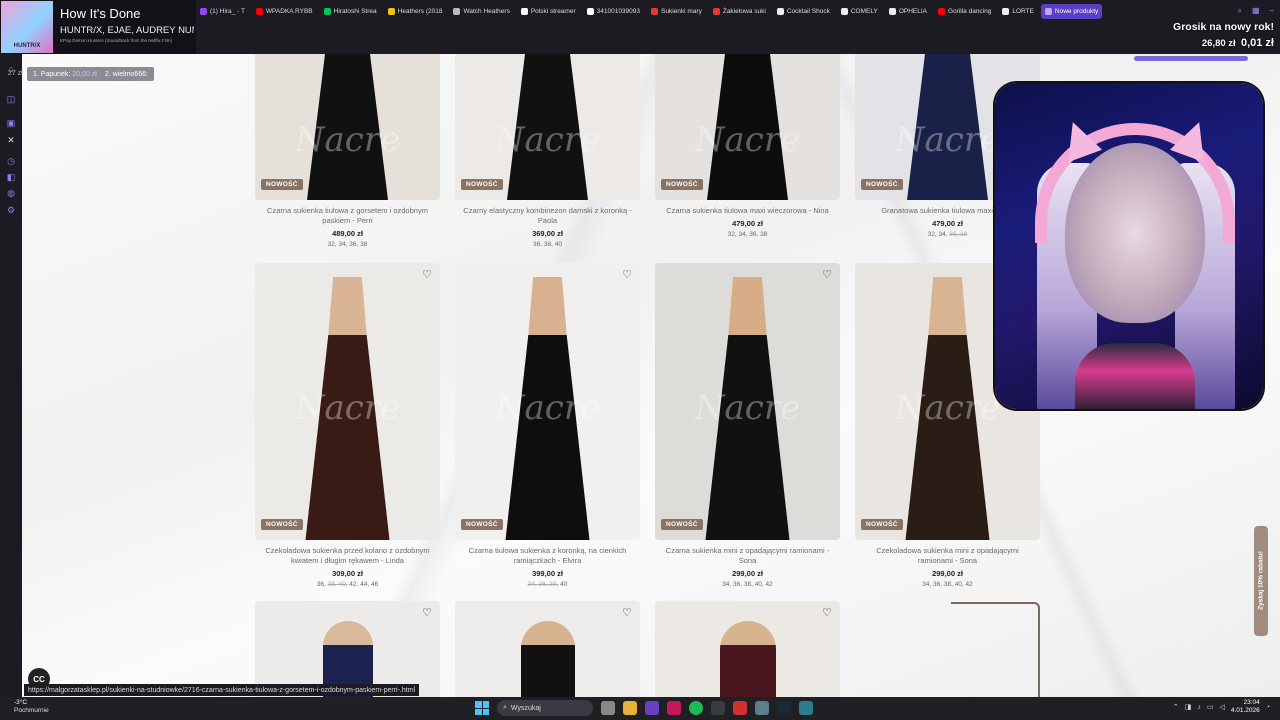  Describe the element at coordinates (482, 708) in the screenshot. I see `windows-start-icon` at that location.